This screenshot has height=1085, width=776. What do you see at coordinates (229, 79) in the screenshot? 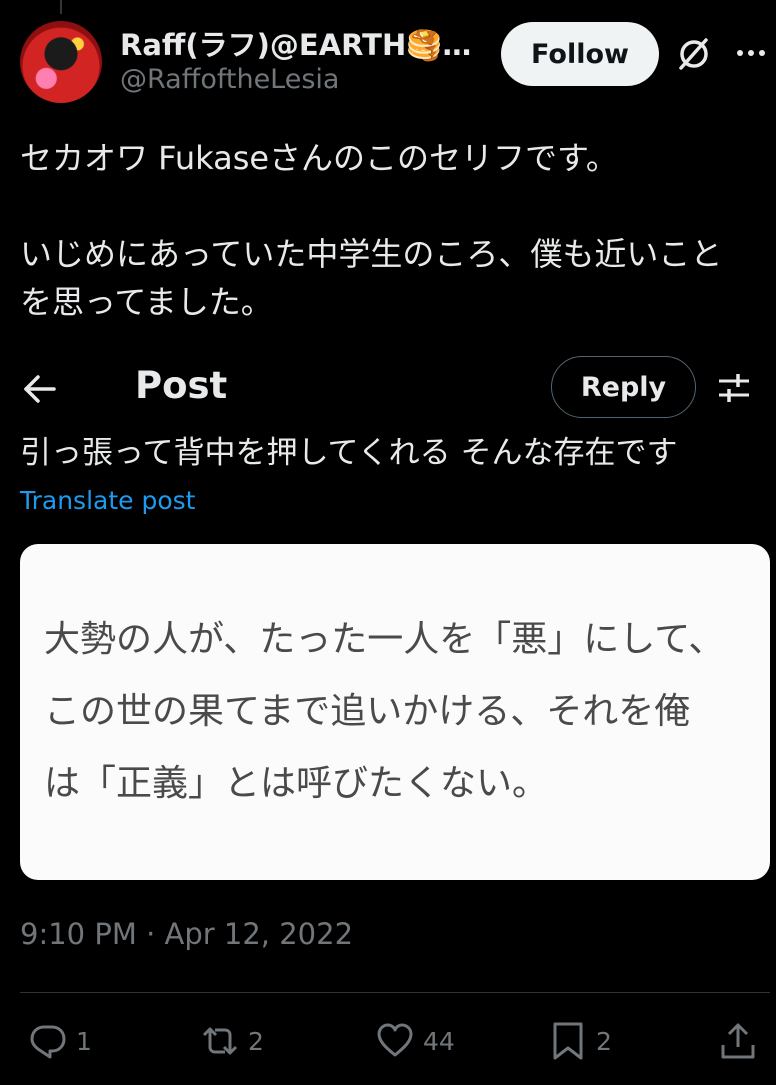
I see `user-handle: @RaffoftheLesia` at bounding box center [229, 79].